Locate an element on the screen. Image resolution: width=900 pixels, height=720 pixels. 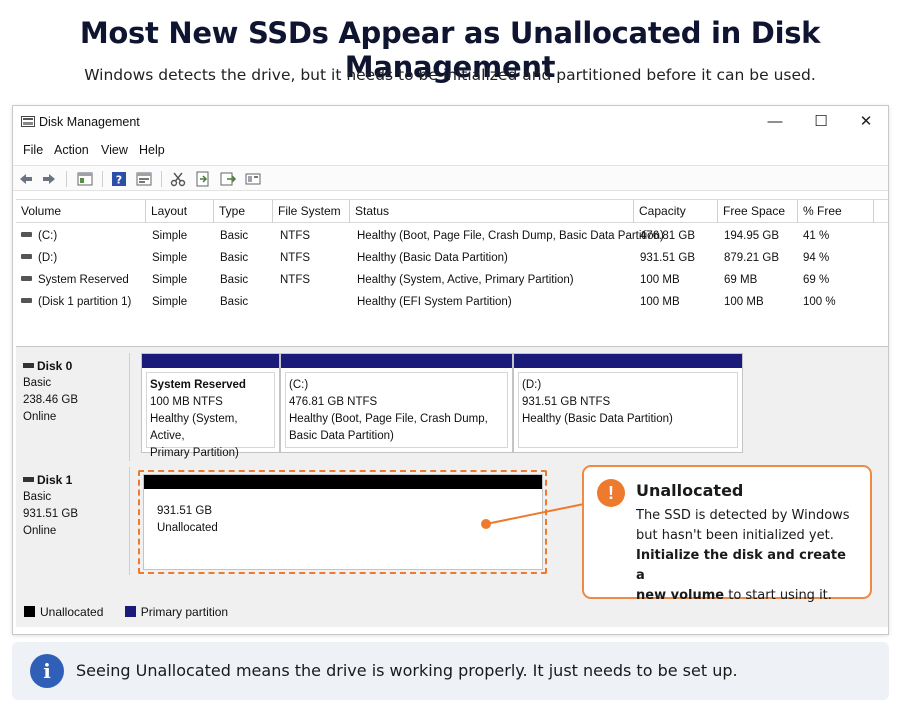
cut-icon is located at coordinates (178, 179).